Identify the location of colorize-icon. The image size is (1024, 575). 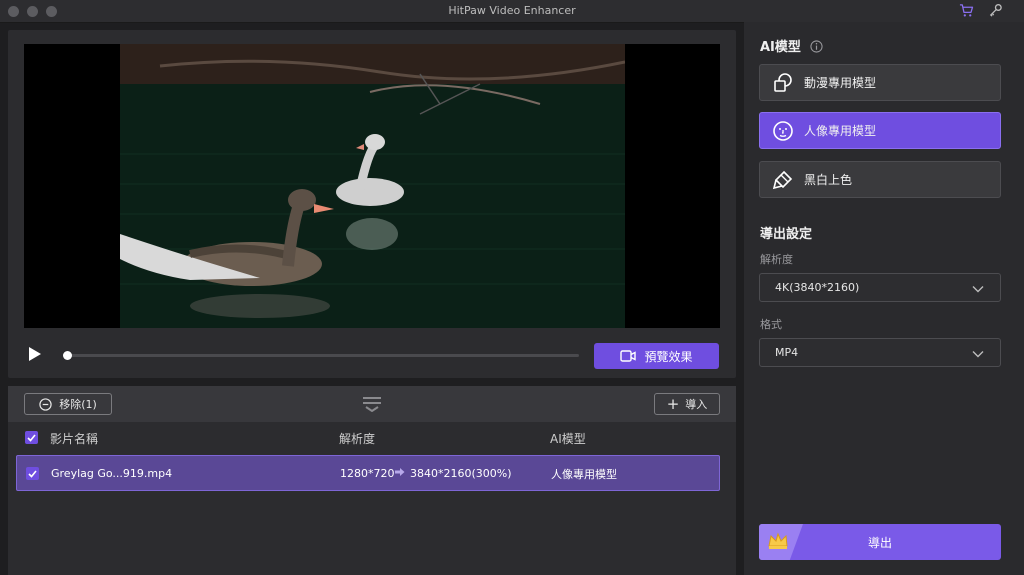
(783, 180).